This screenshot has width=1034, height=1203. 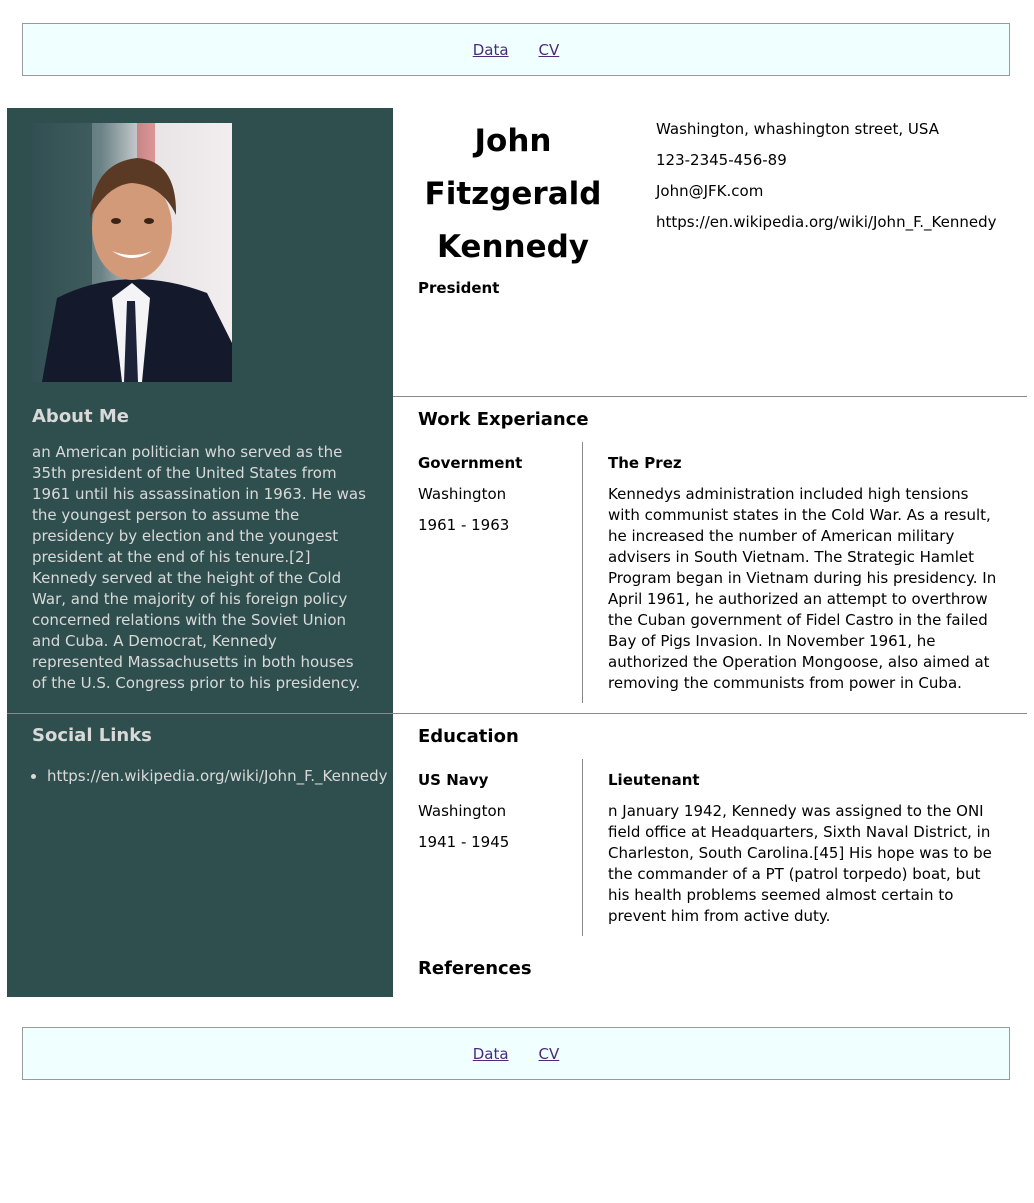 I want to click on work-organization: Government, so click(x=470, y=463).